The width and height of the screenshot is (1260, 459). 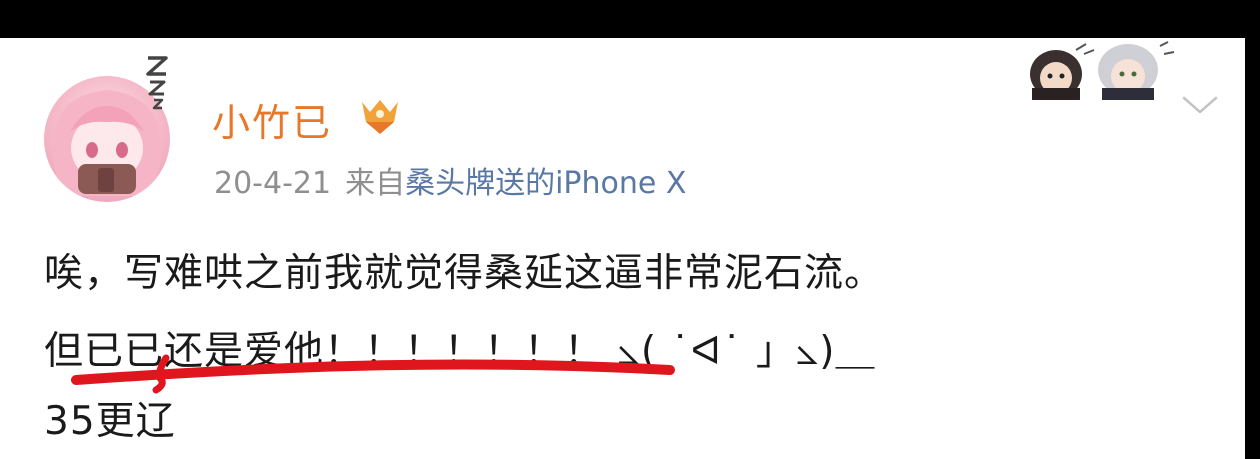 I want to click on from-label: 来自, so click(x=375, y=183).